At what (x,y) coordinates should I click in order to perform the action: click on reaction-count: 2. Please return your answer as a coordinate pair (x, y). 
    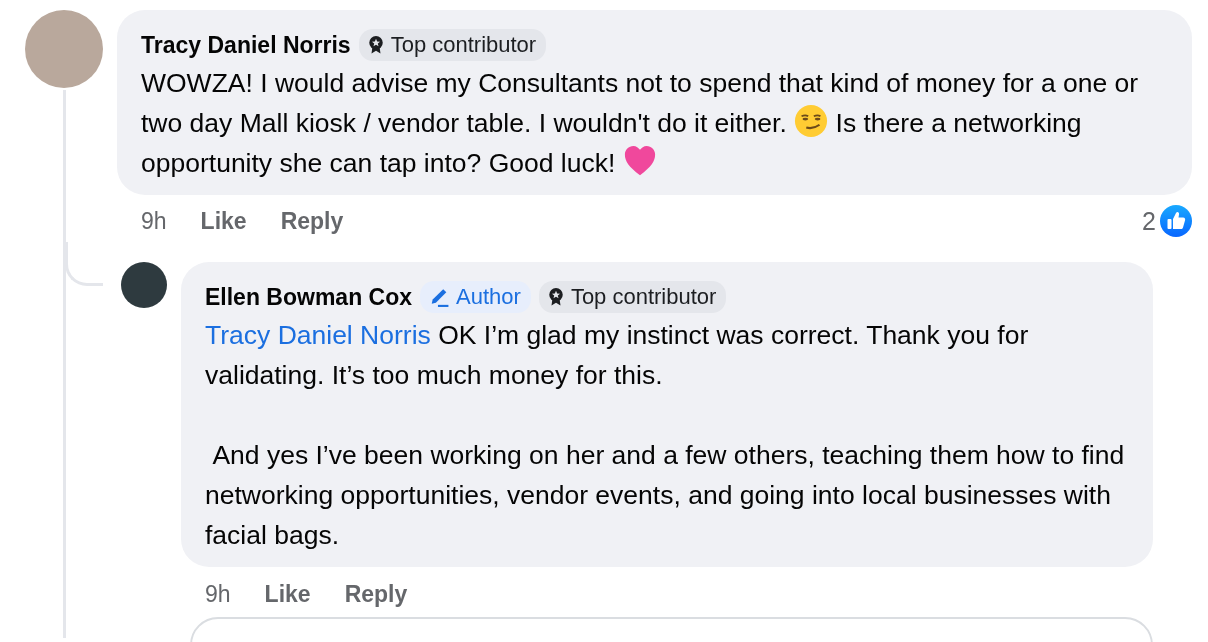
    Looking at the image, I should click on (1149, 221).